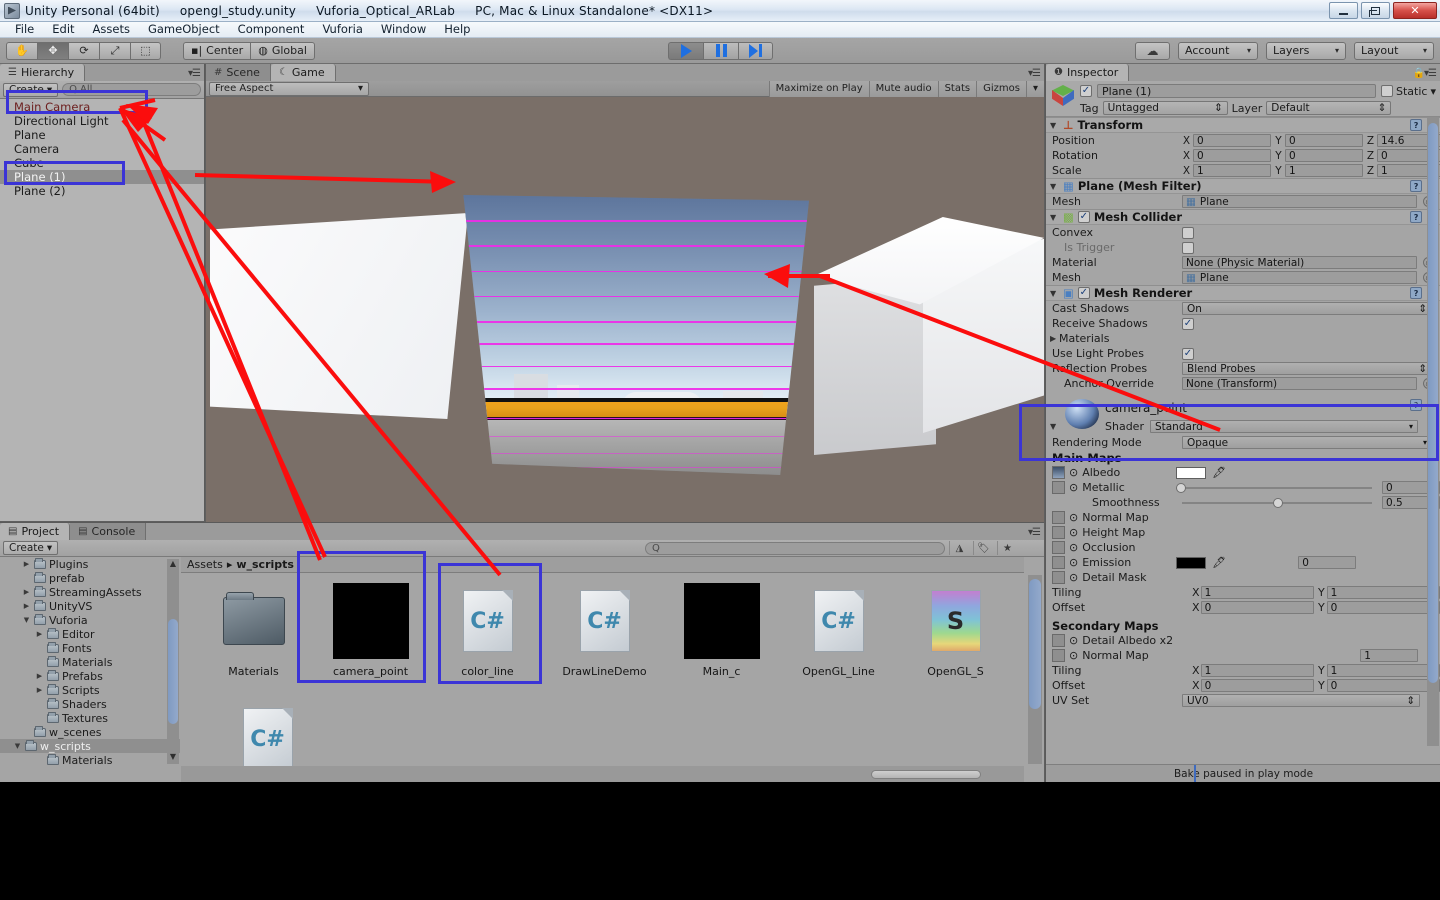 The width and height of the screenshot is (1440, 900). Describe the element at coordinates (90, 578) in the screenshot. I see `tree-item-prefab: prefab` at that location.